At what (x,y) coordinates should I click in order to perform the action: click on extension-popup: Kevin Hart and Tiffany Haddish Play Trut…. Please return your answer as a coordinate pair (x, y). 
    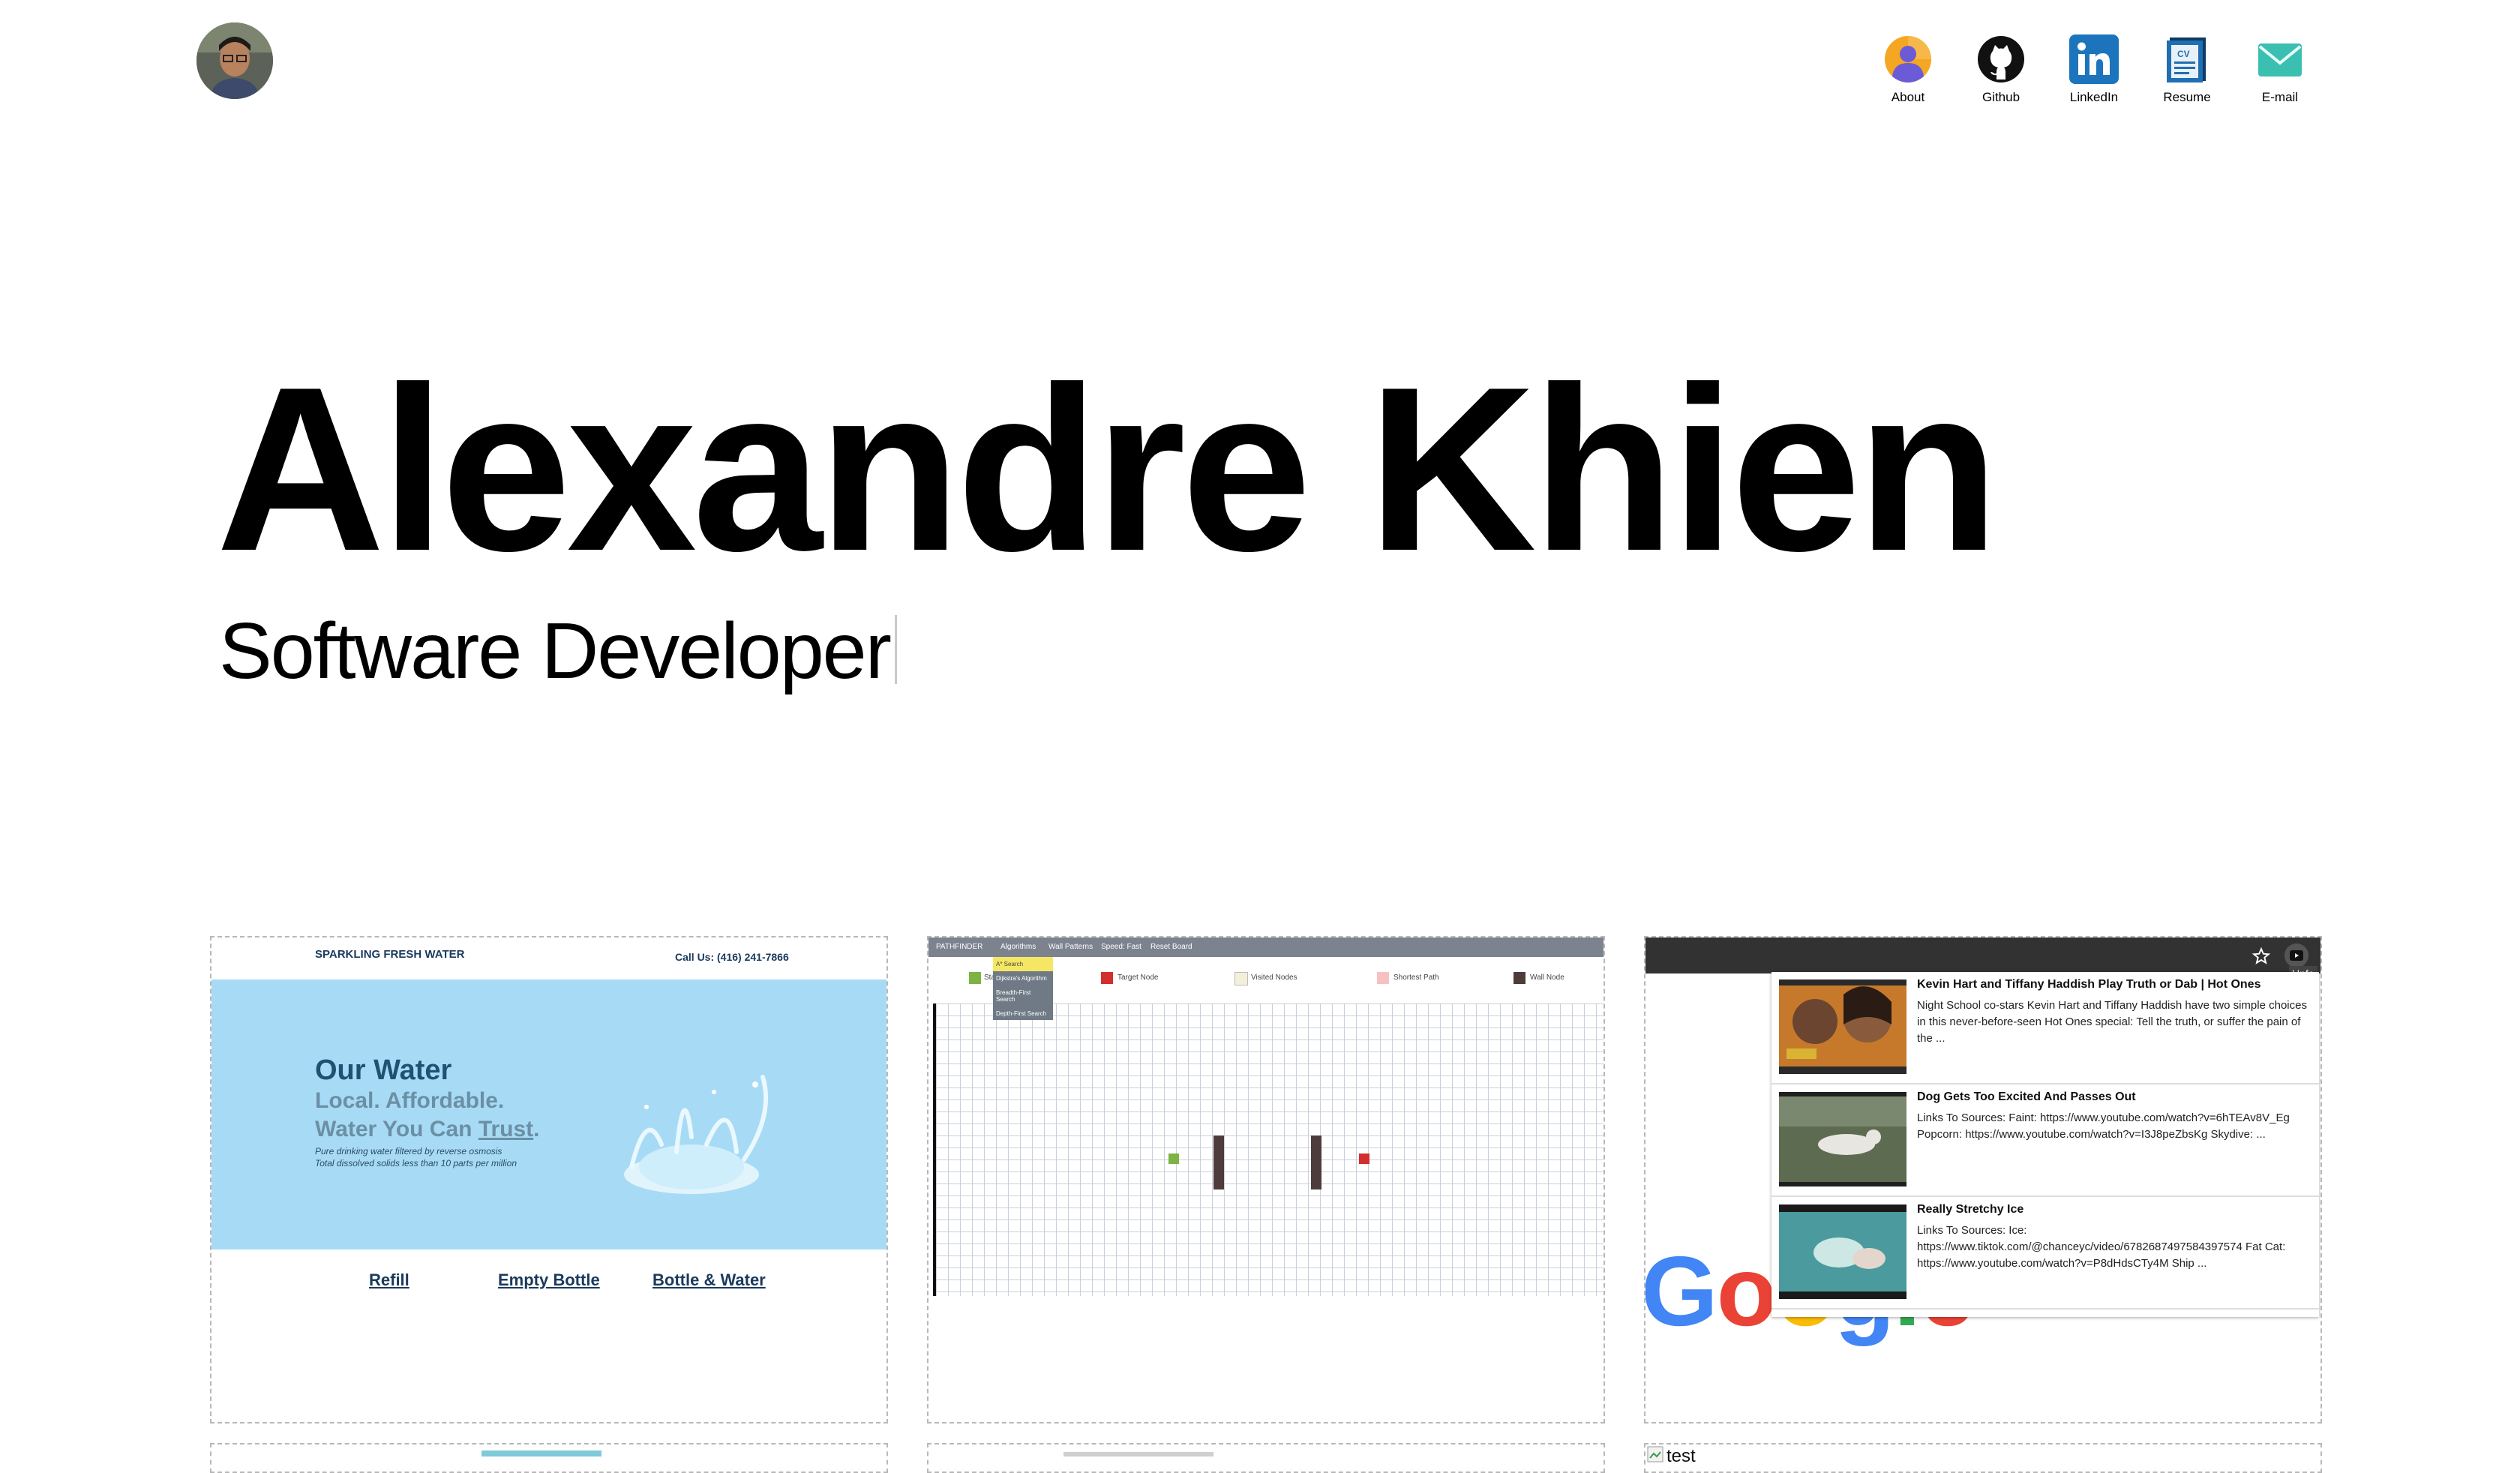
    Looking at the image, I should click on (2045, 1144).